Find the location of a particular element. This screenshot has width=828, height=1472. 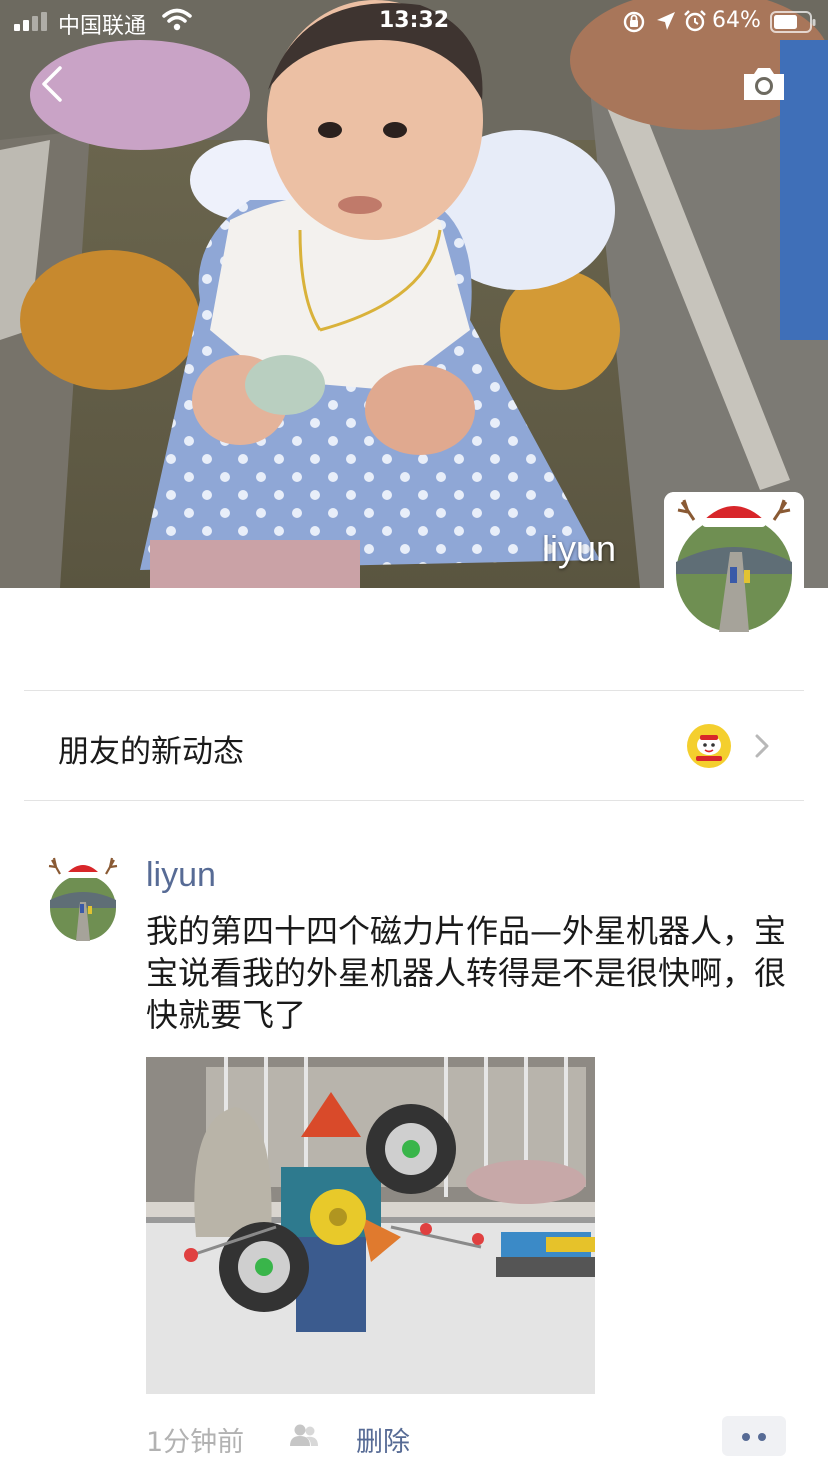

orientation-lock-icon is located at coordinates (634, 22).